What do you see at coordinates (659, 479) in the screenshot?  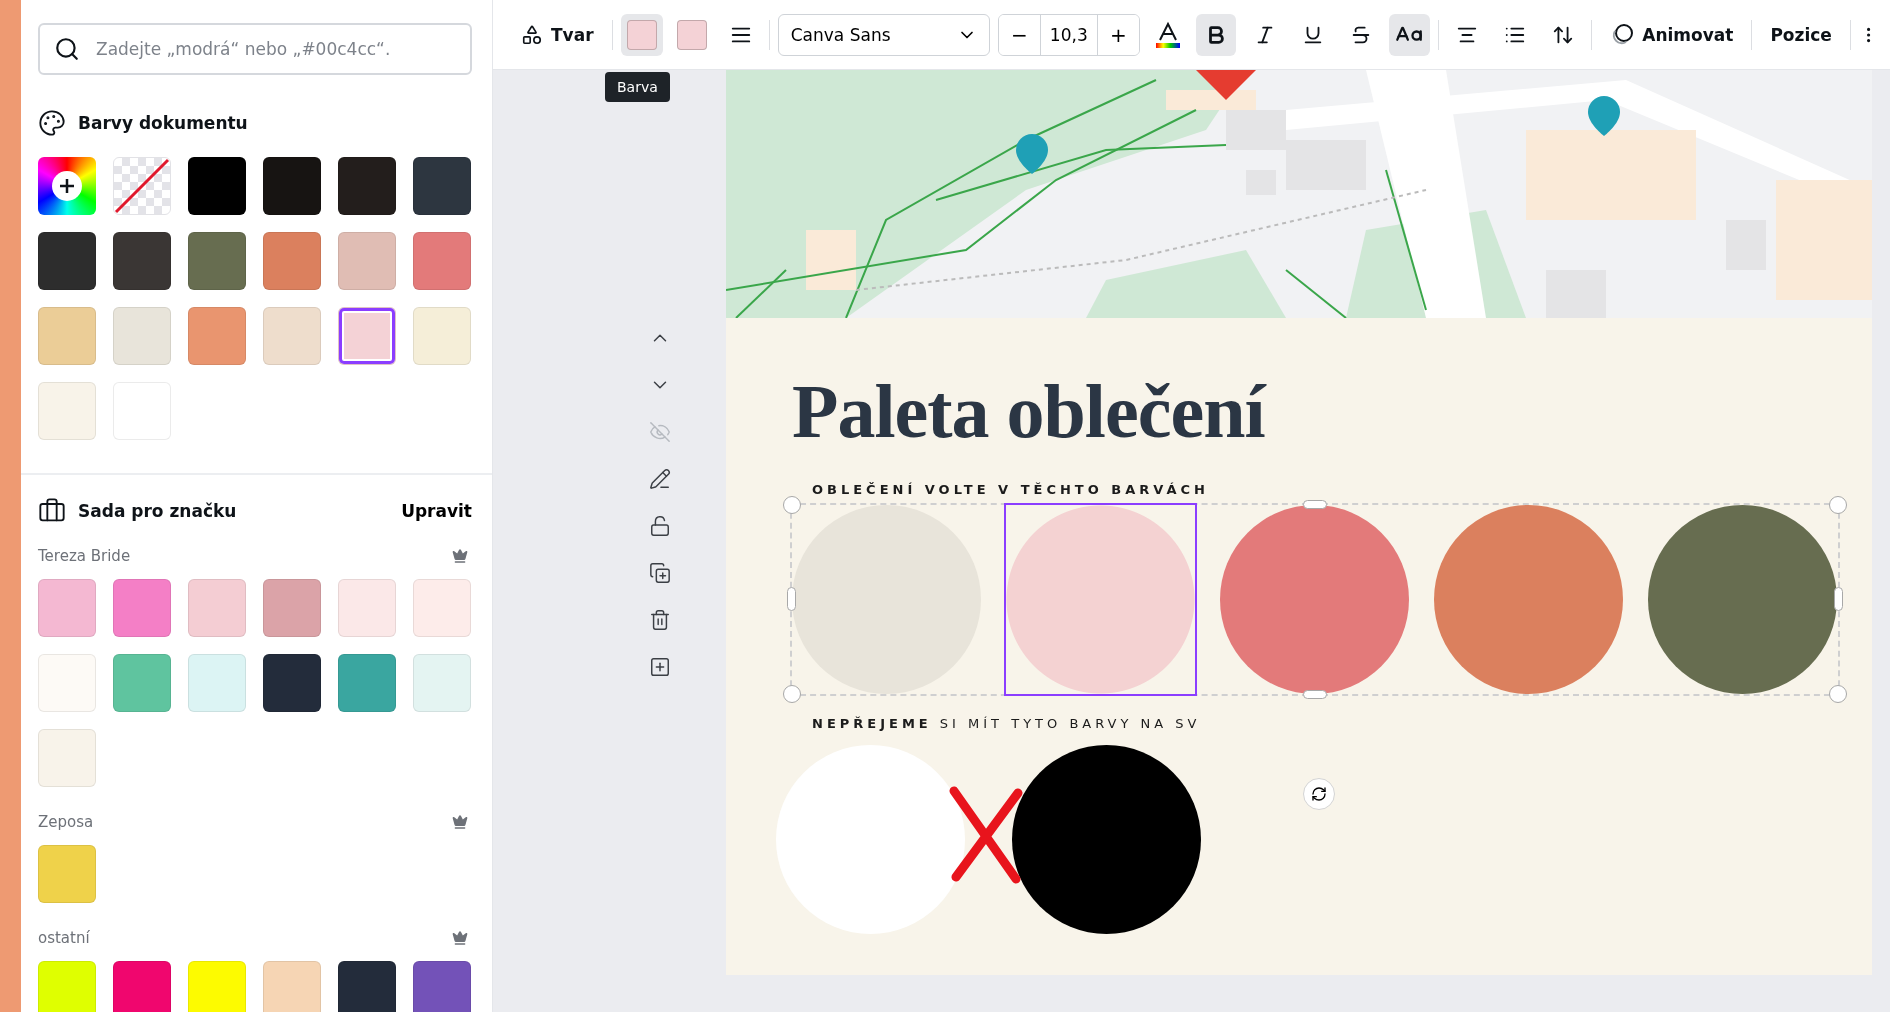 I see `edit-icon` at bounding box center [659, 479].